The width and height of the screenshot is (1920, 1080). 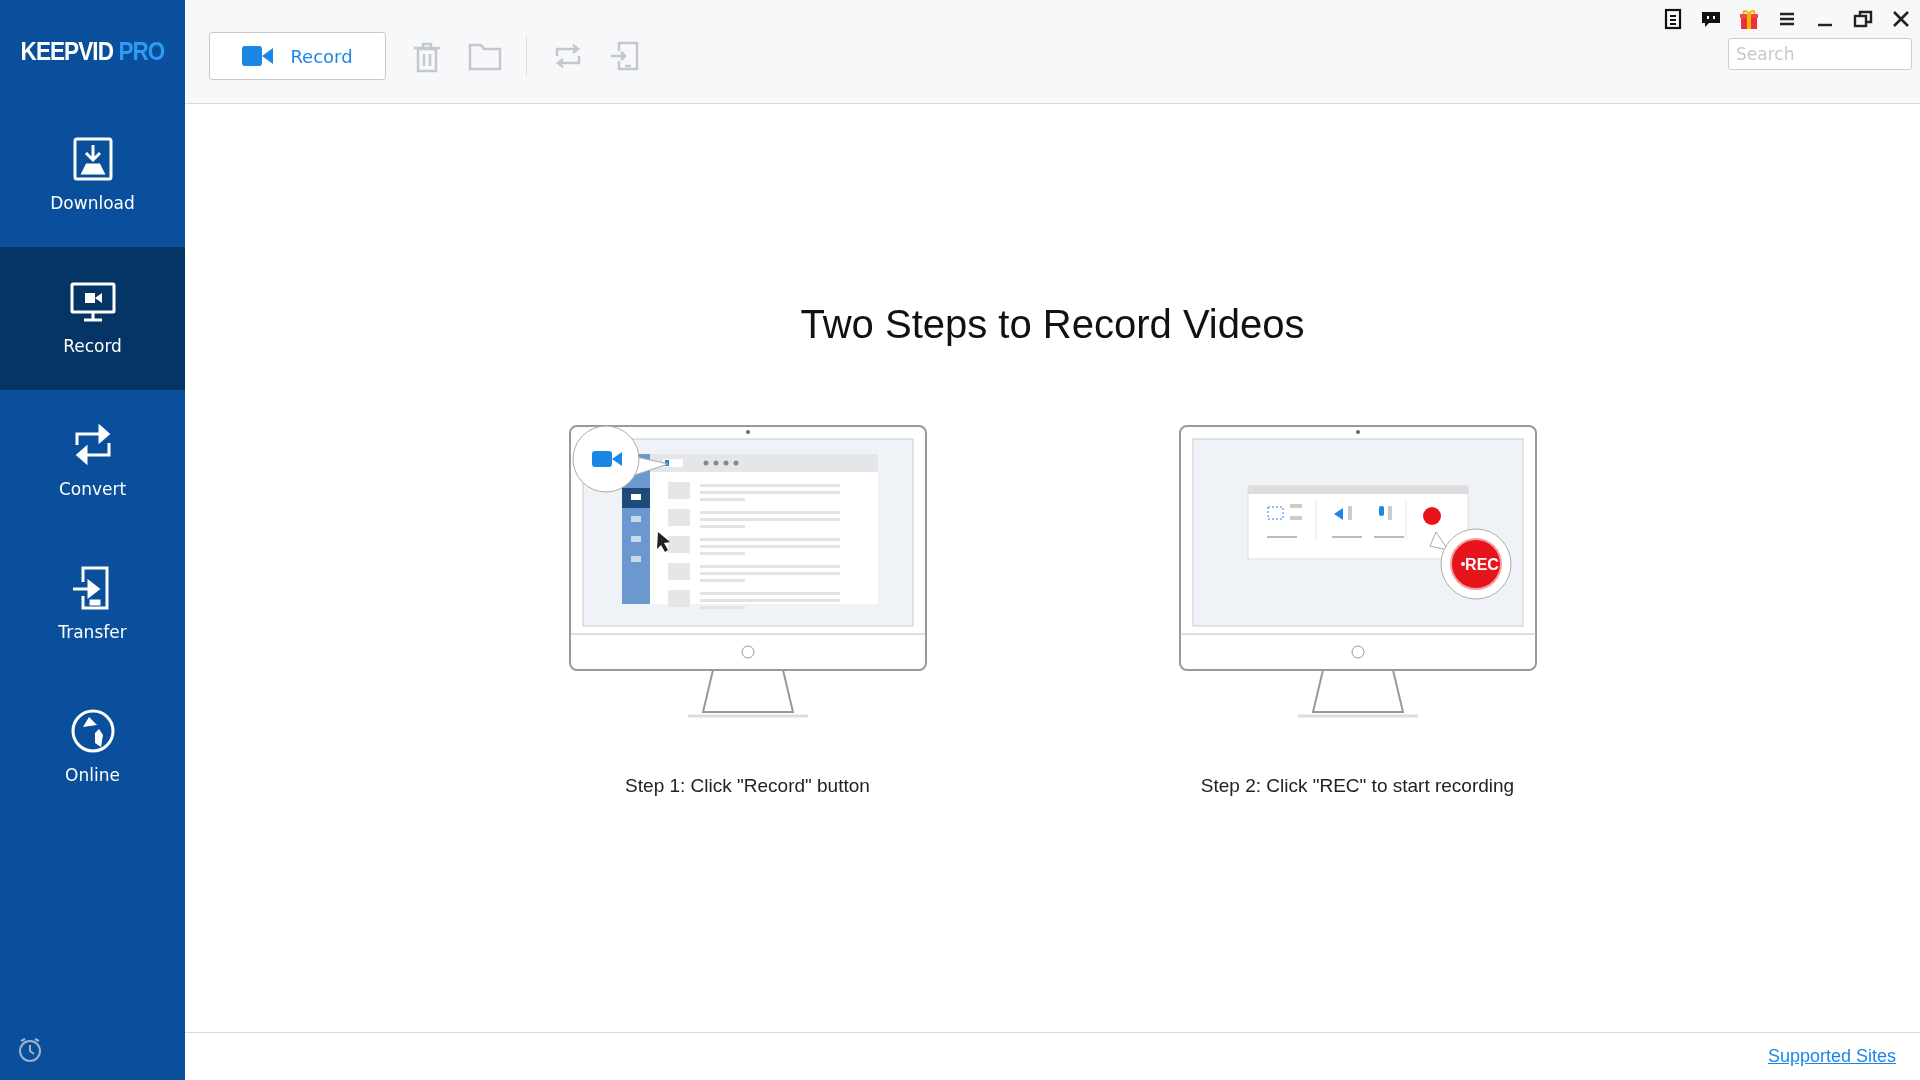 I want to click on page-heading: Two Steps to Record Videos, so click(x=1052, y=324).